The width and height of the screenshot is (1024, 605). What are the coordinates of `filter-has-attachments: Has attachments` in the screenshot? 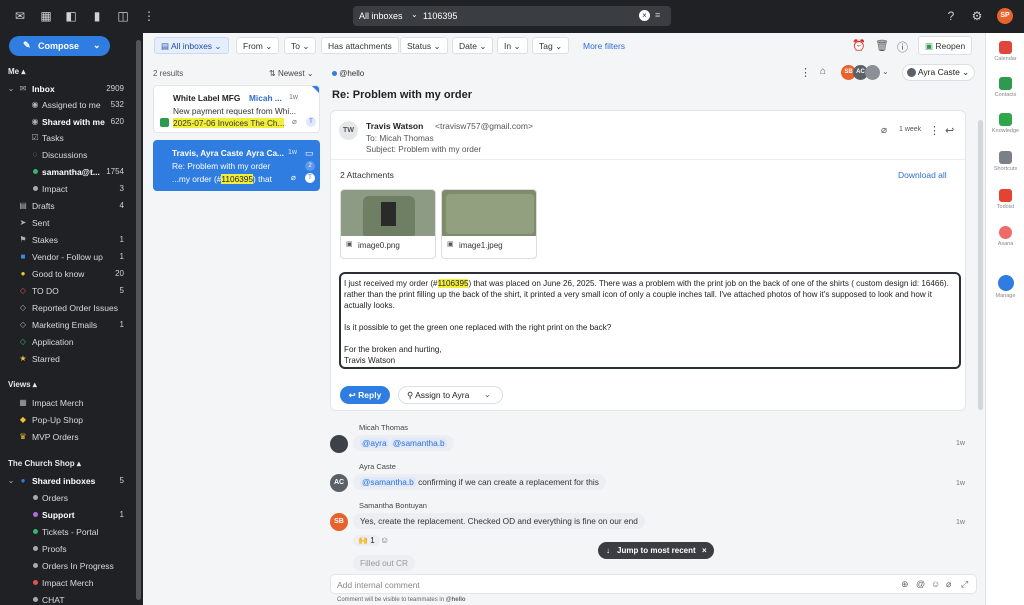 It's located at (360, 45).